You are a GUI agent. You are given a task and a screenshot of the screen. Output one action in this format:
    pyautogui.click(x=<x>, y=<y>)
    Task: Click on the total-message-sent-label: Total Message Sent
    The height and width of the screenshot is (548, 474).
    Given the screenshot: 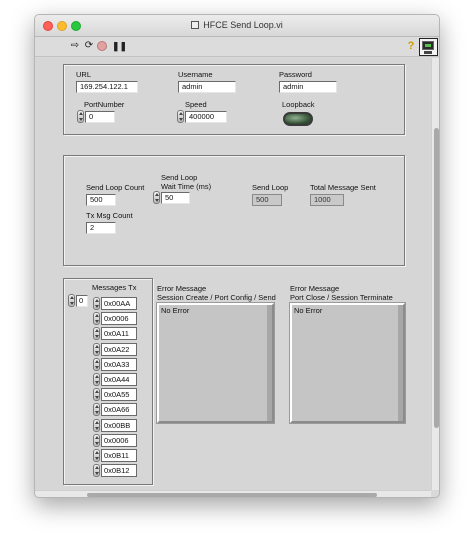 What is the action you would take?
    pyautogui.click(x=343, y=187)
    